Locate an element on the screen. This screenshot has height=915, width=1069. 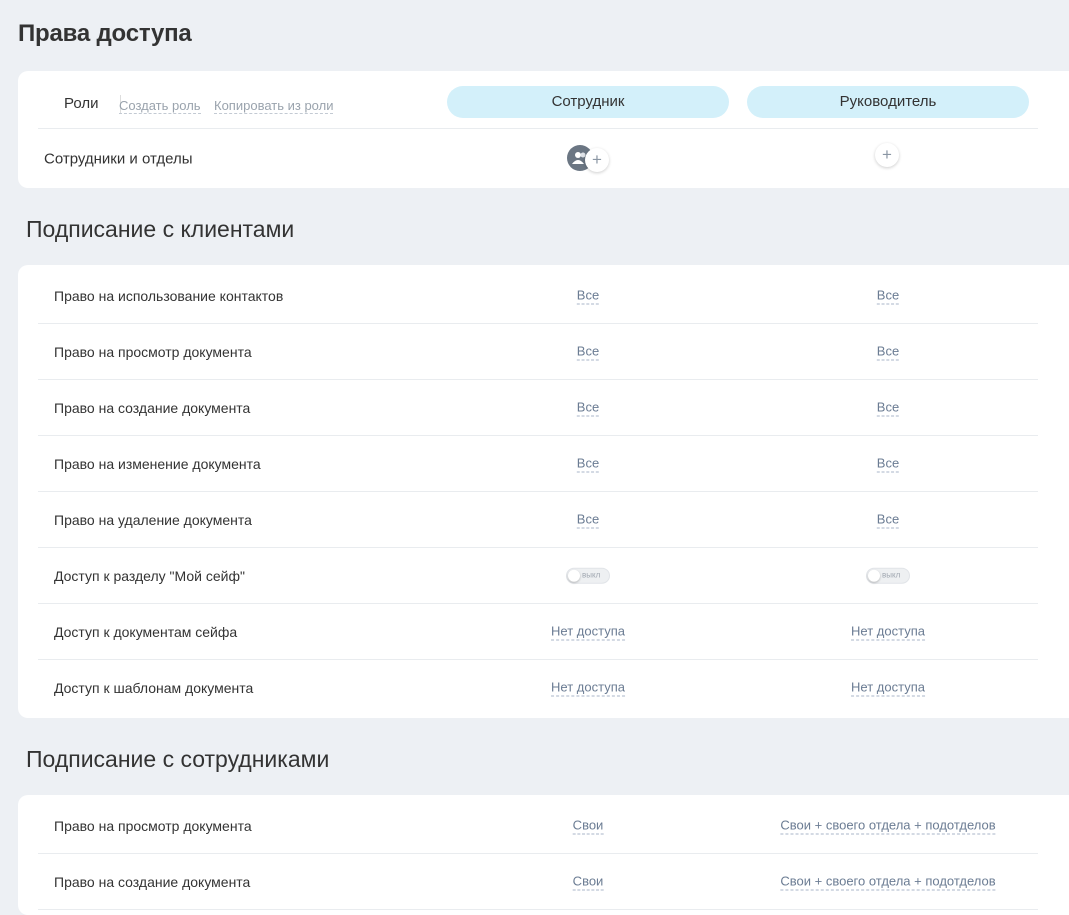
permission-row: Право на создание документа Все Все is located at coordinates (538, 408).